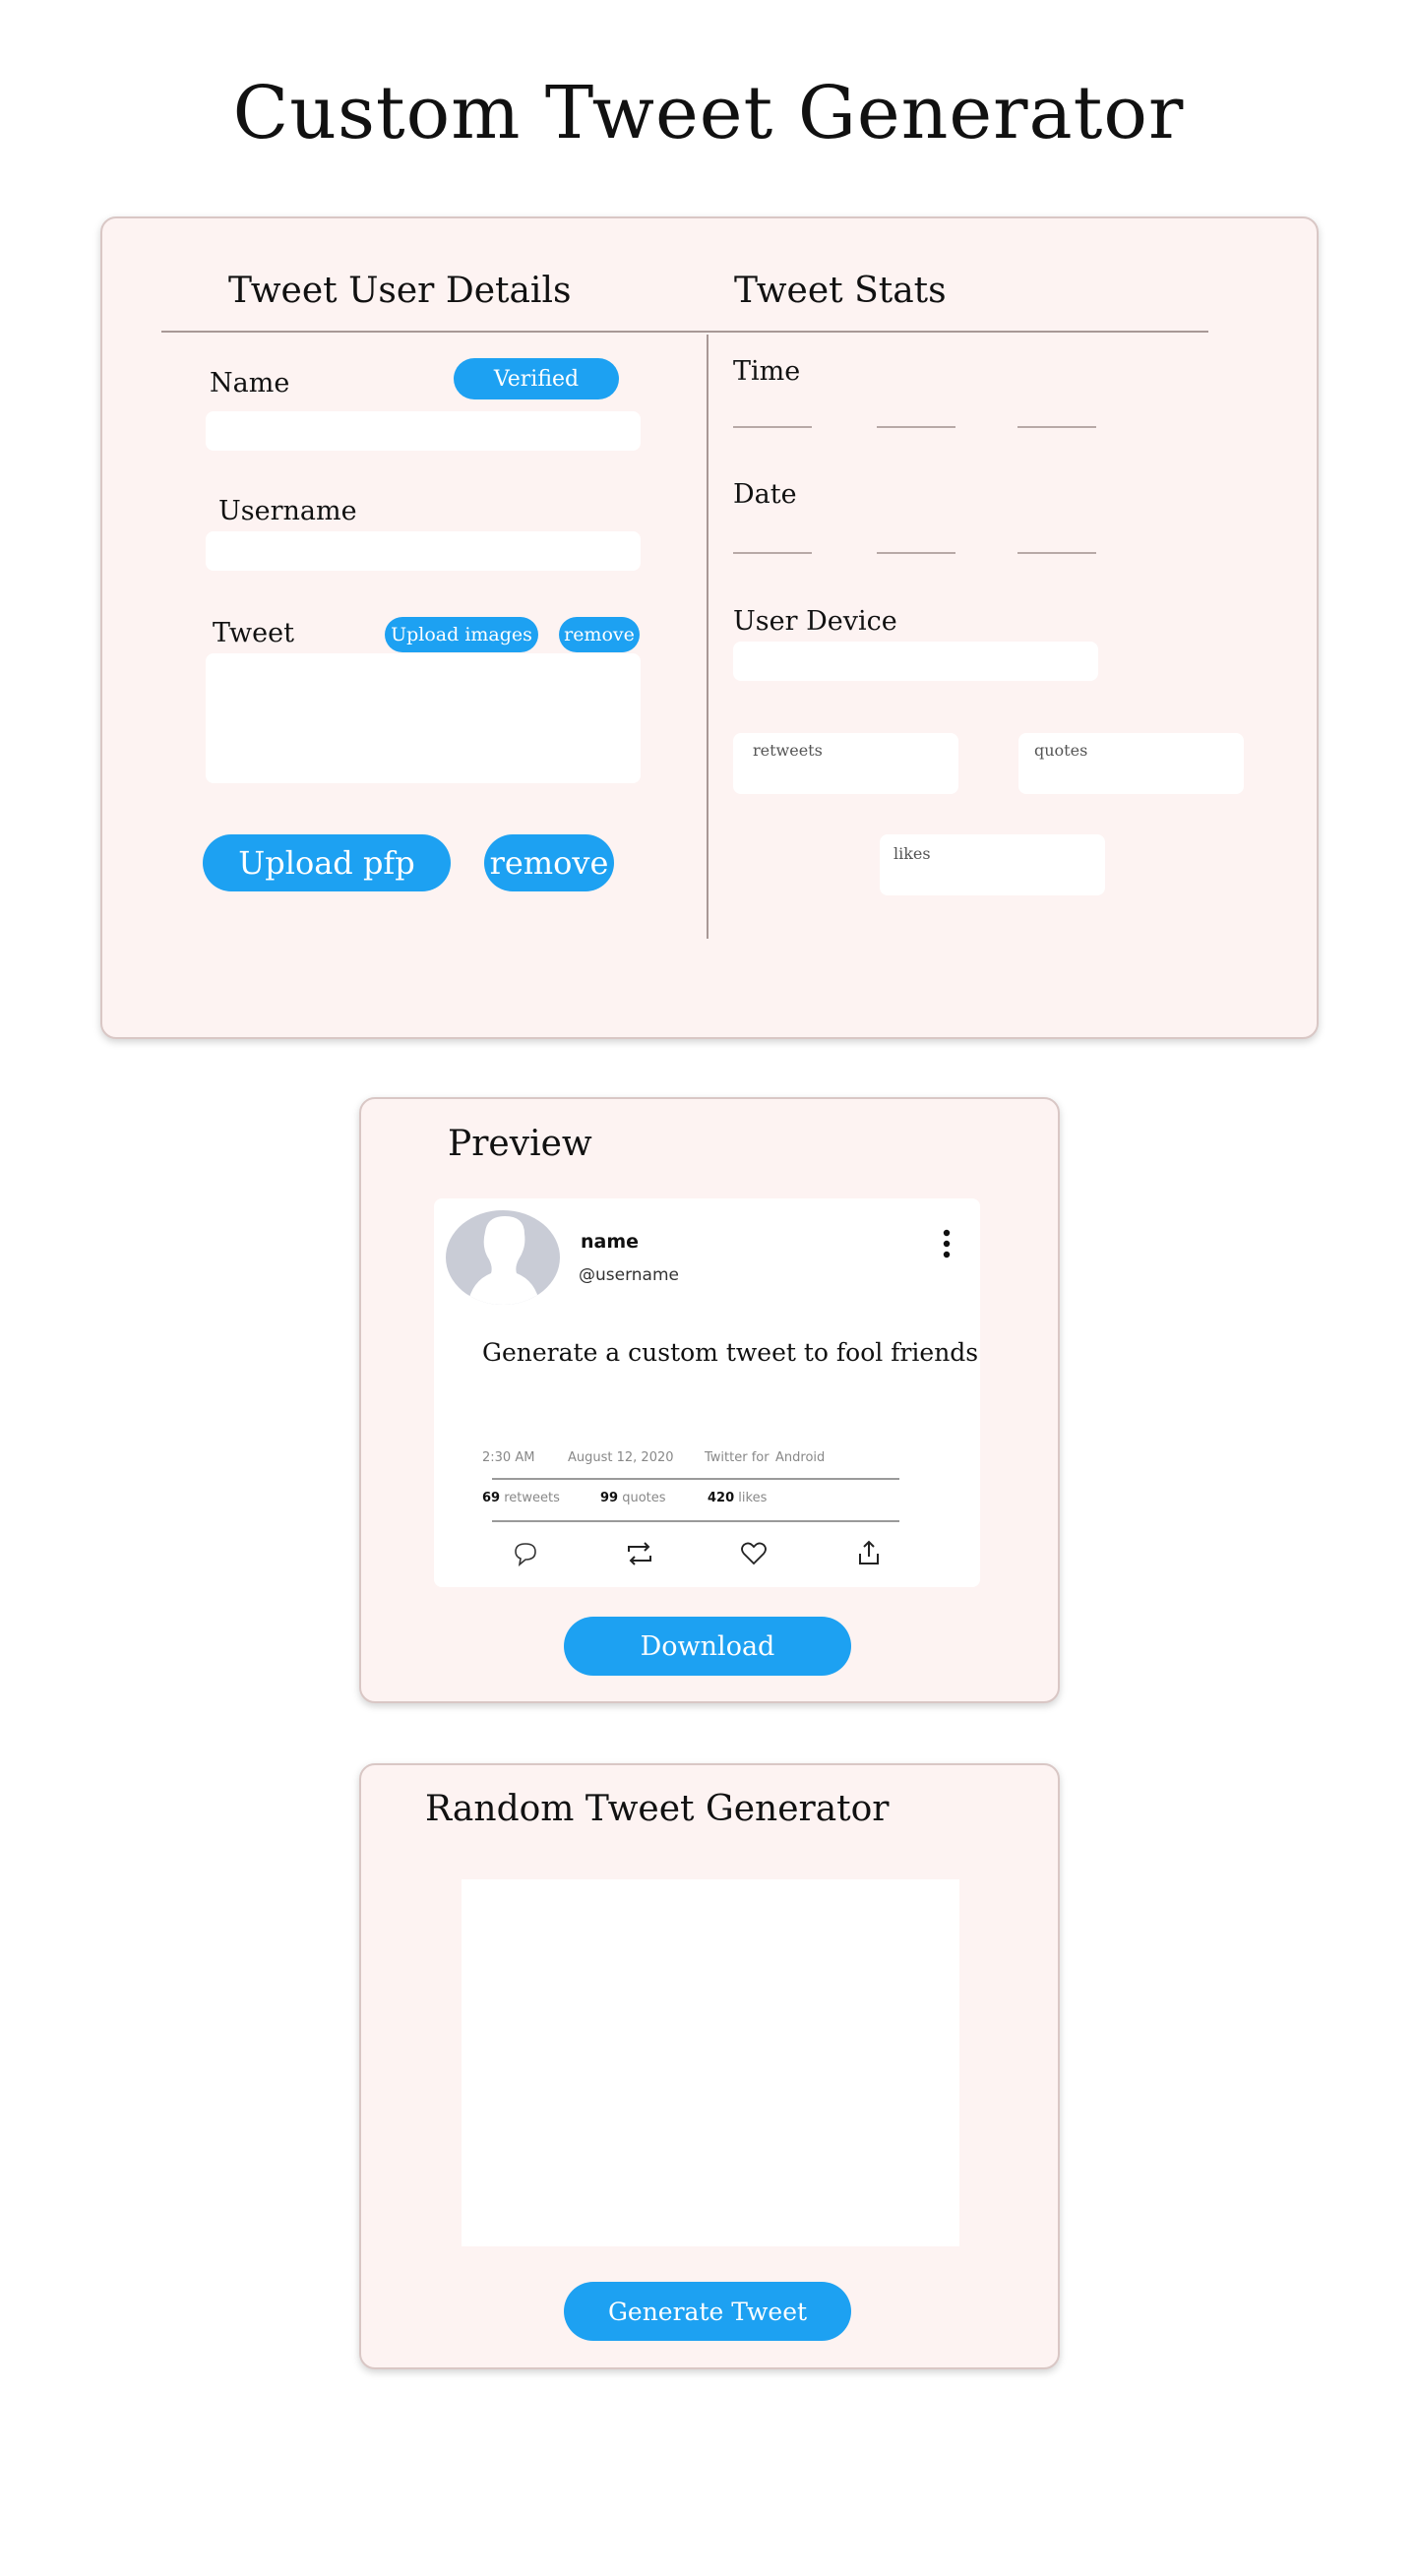 The image size is (1417, 2576). I want to click on quotes-input: quotes, so click(1131, 763).